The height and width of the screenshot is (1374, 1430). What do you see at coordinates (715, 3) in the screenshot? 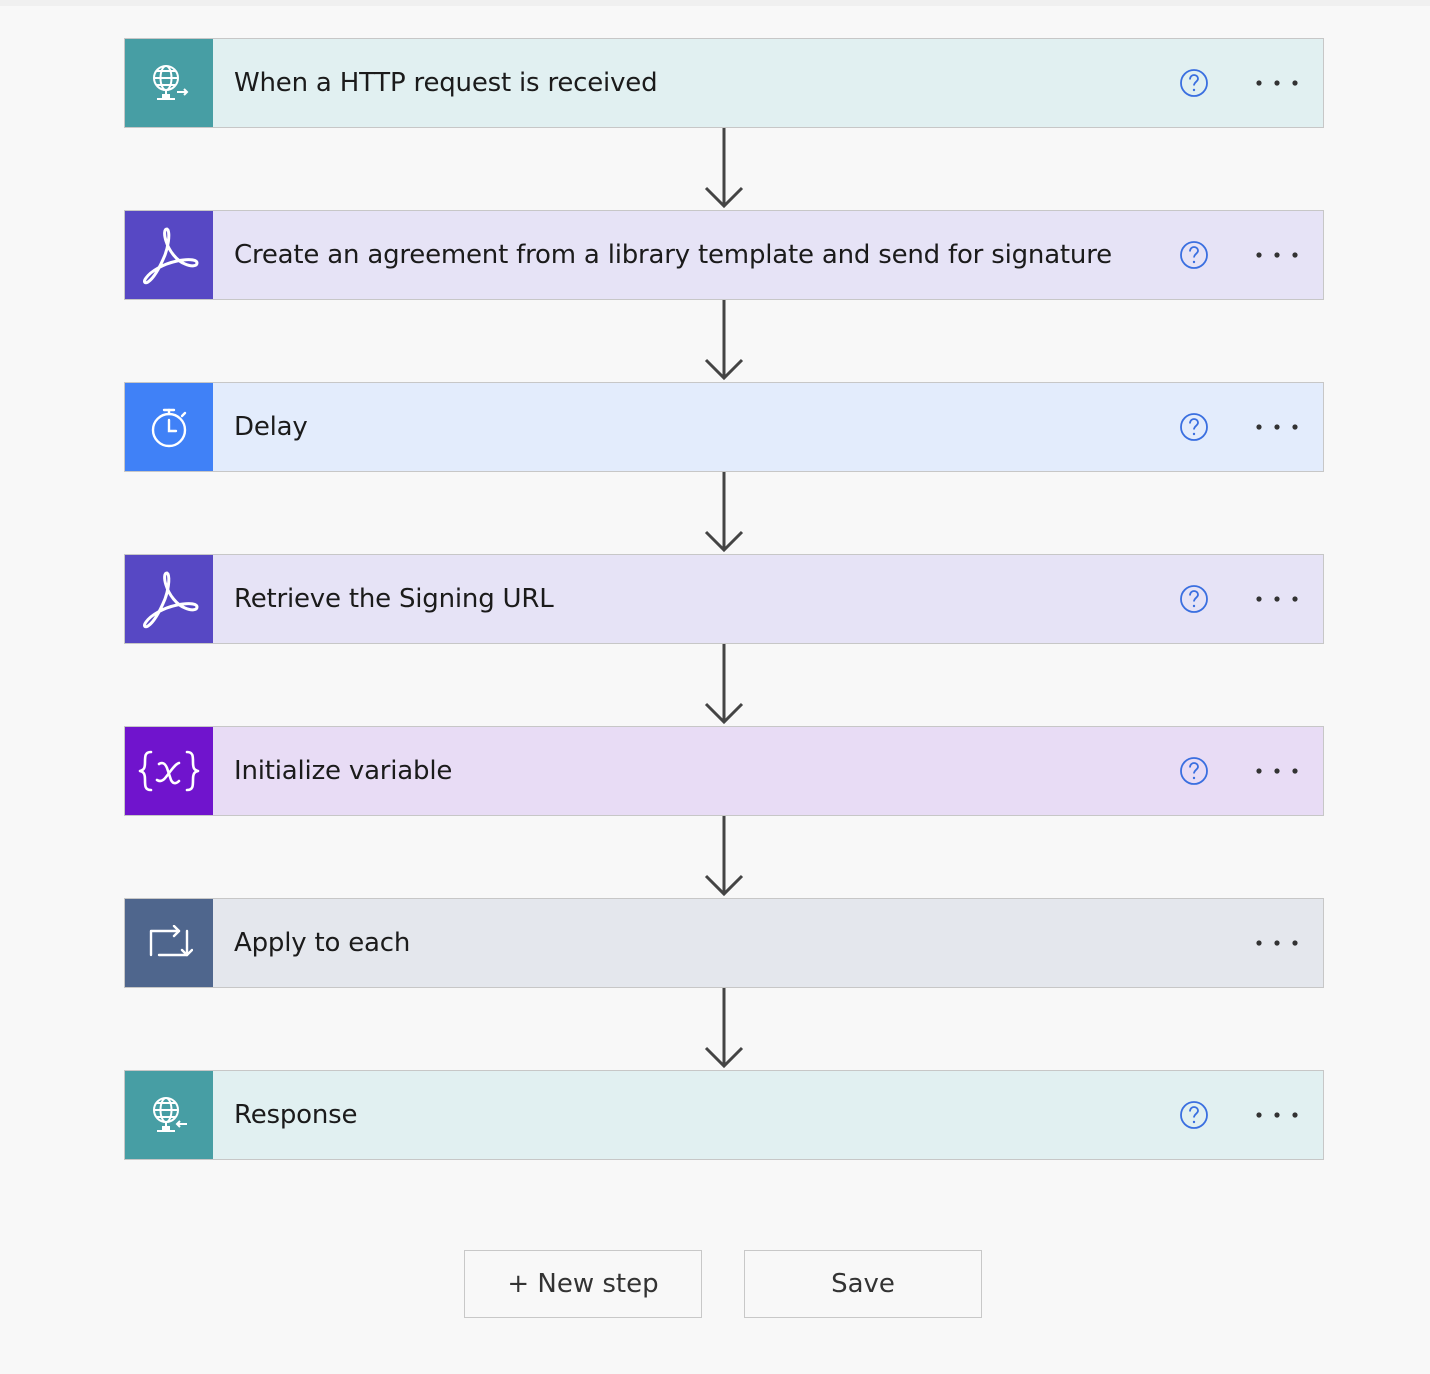
I see `canvas-top-strip` at bounding box center [715, 3].